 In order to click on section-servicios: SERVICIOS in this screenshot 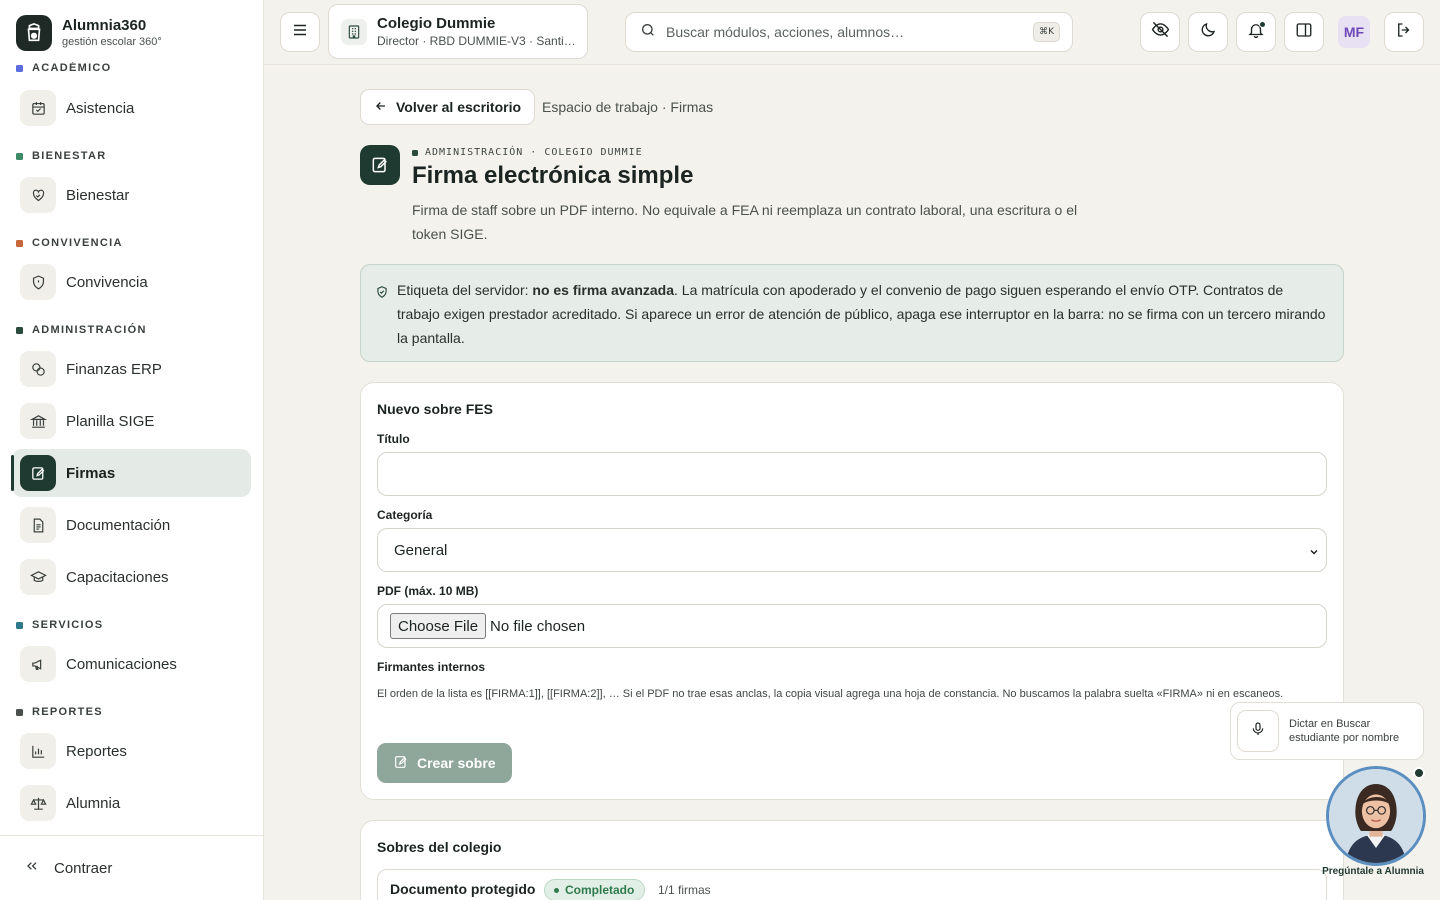, I will do `click(59, 625)`.